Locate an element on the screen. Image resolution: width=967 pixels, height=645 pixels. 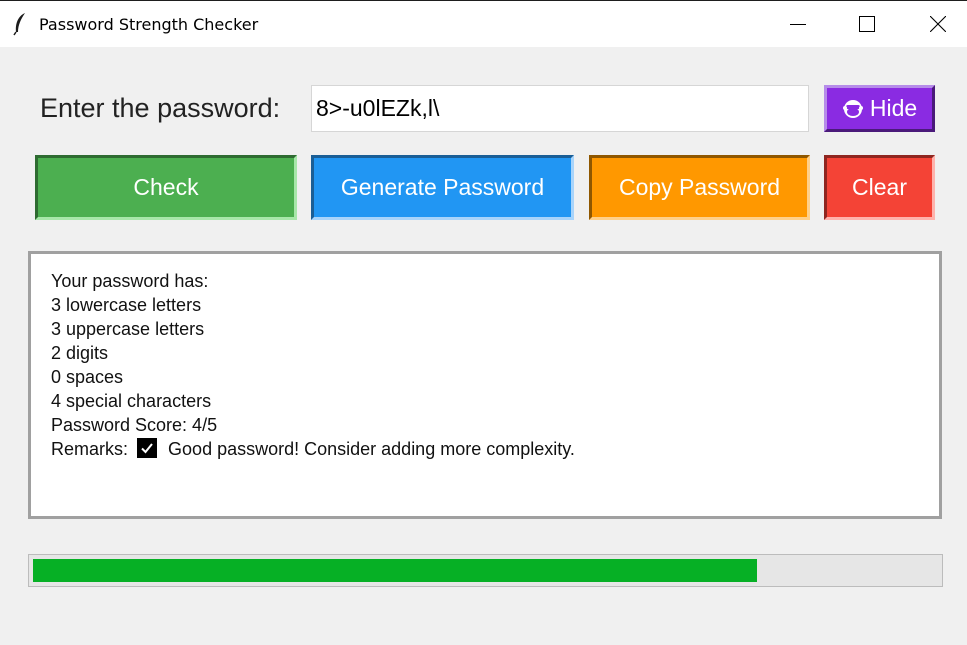
result-line-spaces: 0 spaces is located at coordinates (87, 377).